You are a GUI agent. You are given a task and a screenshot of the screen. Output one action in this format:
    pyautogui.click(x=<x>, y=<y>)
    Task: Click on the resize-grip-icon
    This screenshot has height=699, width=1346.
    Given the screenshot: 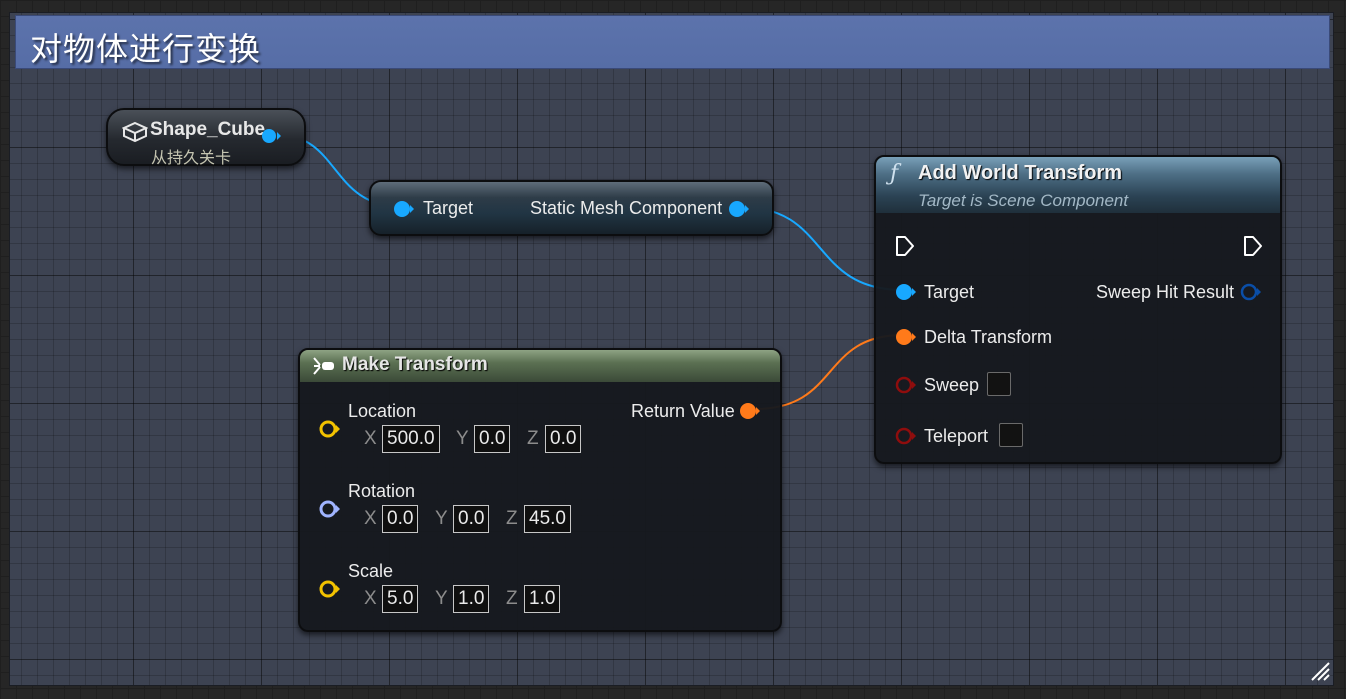 What is the action you would take?
    pyautogui.click(x=1320, y=671)
    